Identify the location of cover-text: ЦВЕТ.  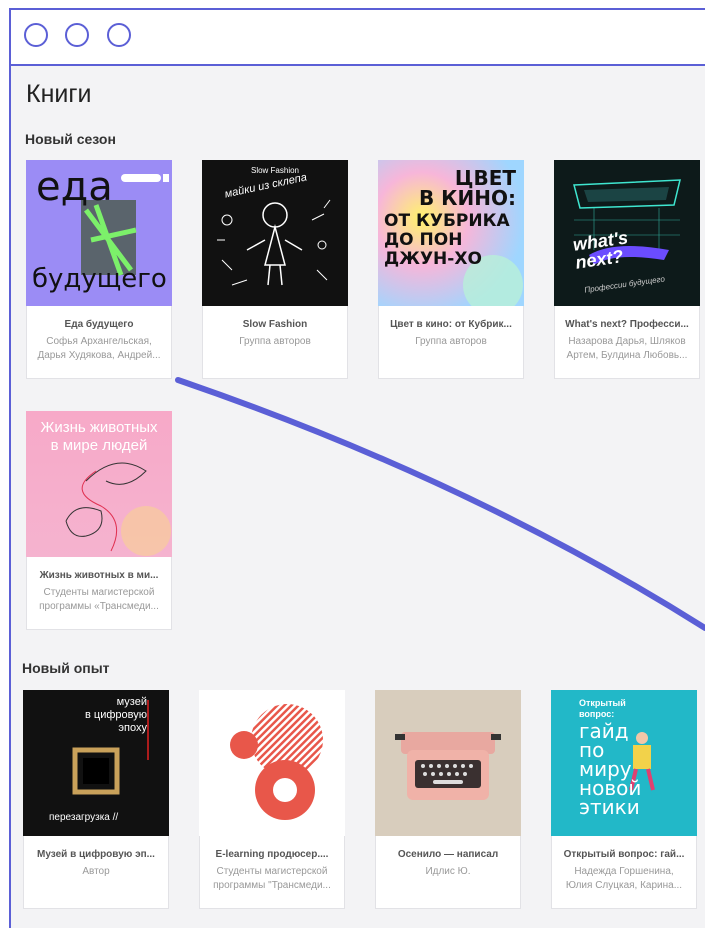
(485, 178).